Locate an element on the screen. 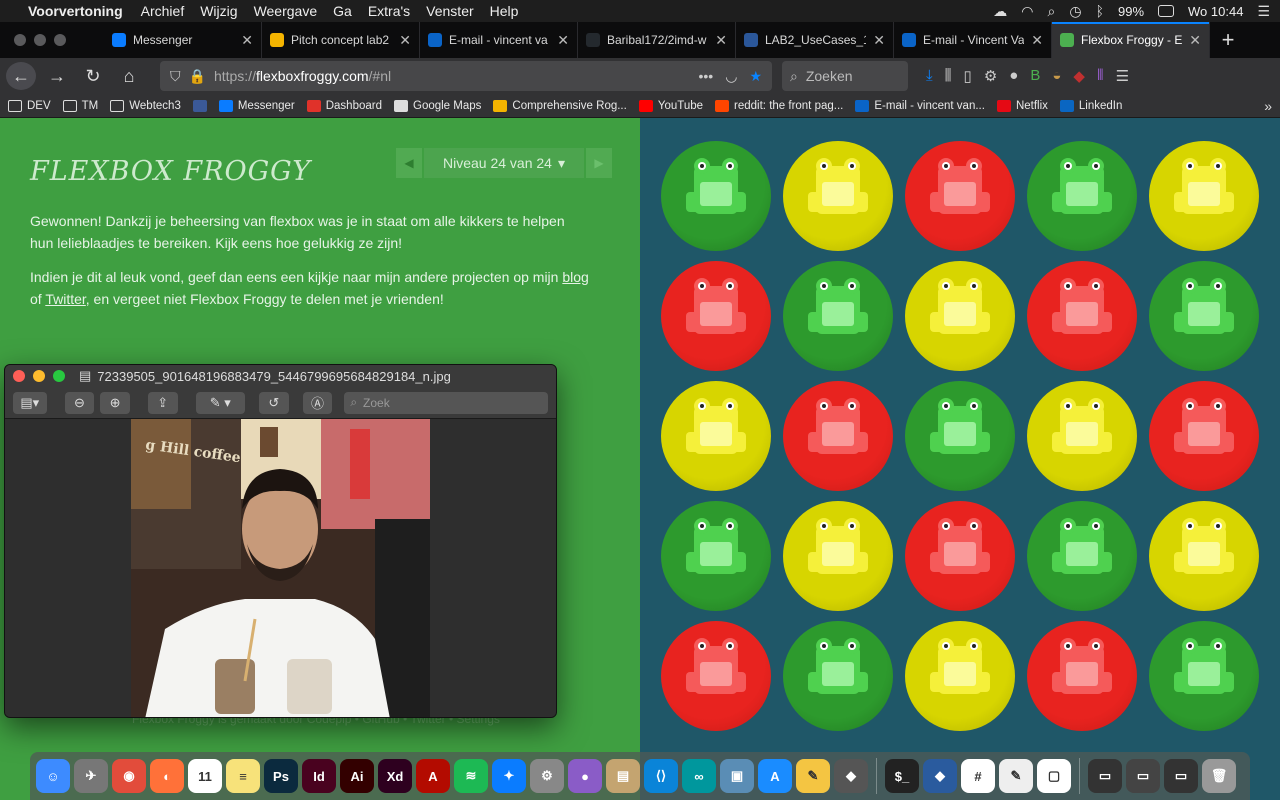  browser-tab: E-mail - vincent va ✕ is located at coordinates (499, 40).